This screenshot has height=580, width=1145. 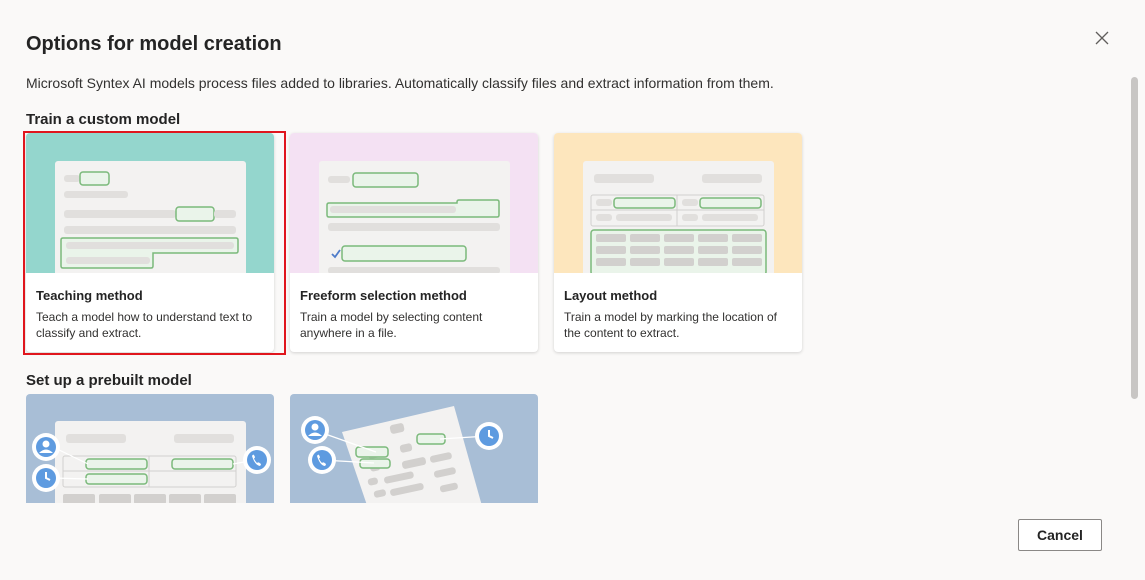 I want to click on close-button, so click(x=1102, y=38).